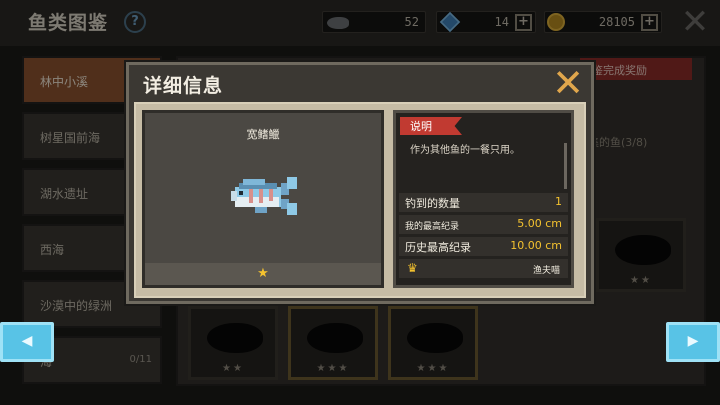  Describe the element at coordinates (568, 83) in the screenshot. I see `close-icon: ✕` at that location.